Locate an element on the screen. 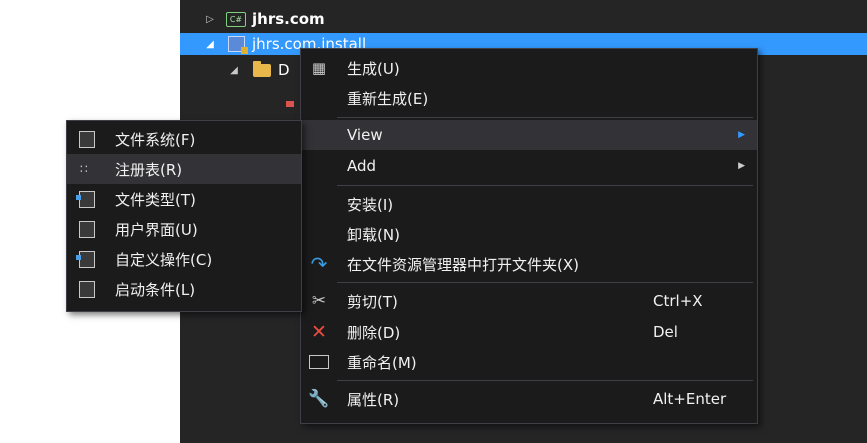 Image resolution: width=867 pixels, height=443 pixels. menu-item-add: Add ▶ is located at coordinates (529, 166).